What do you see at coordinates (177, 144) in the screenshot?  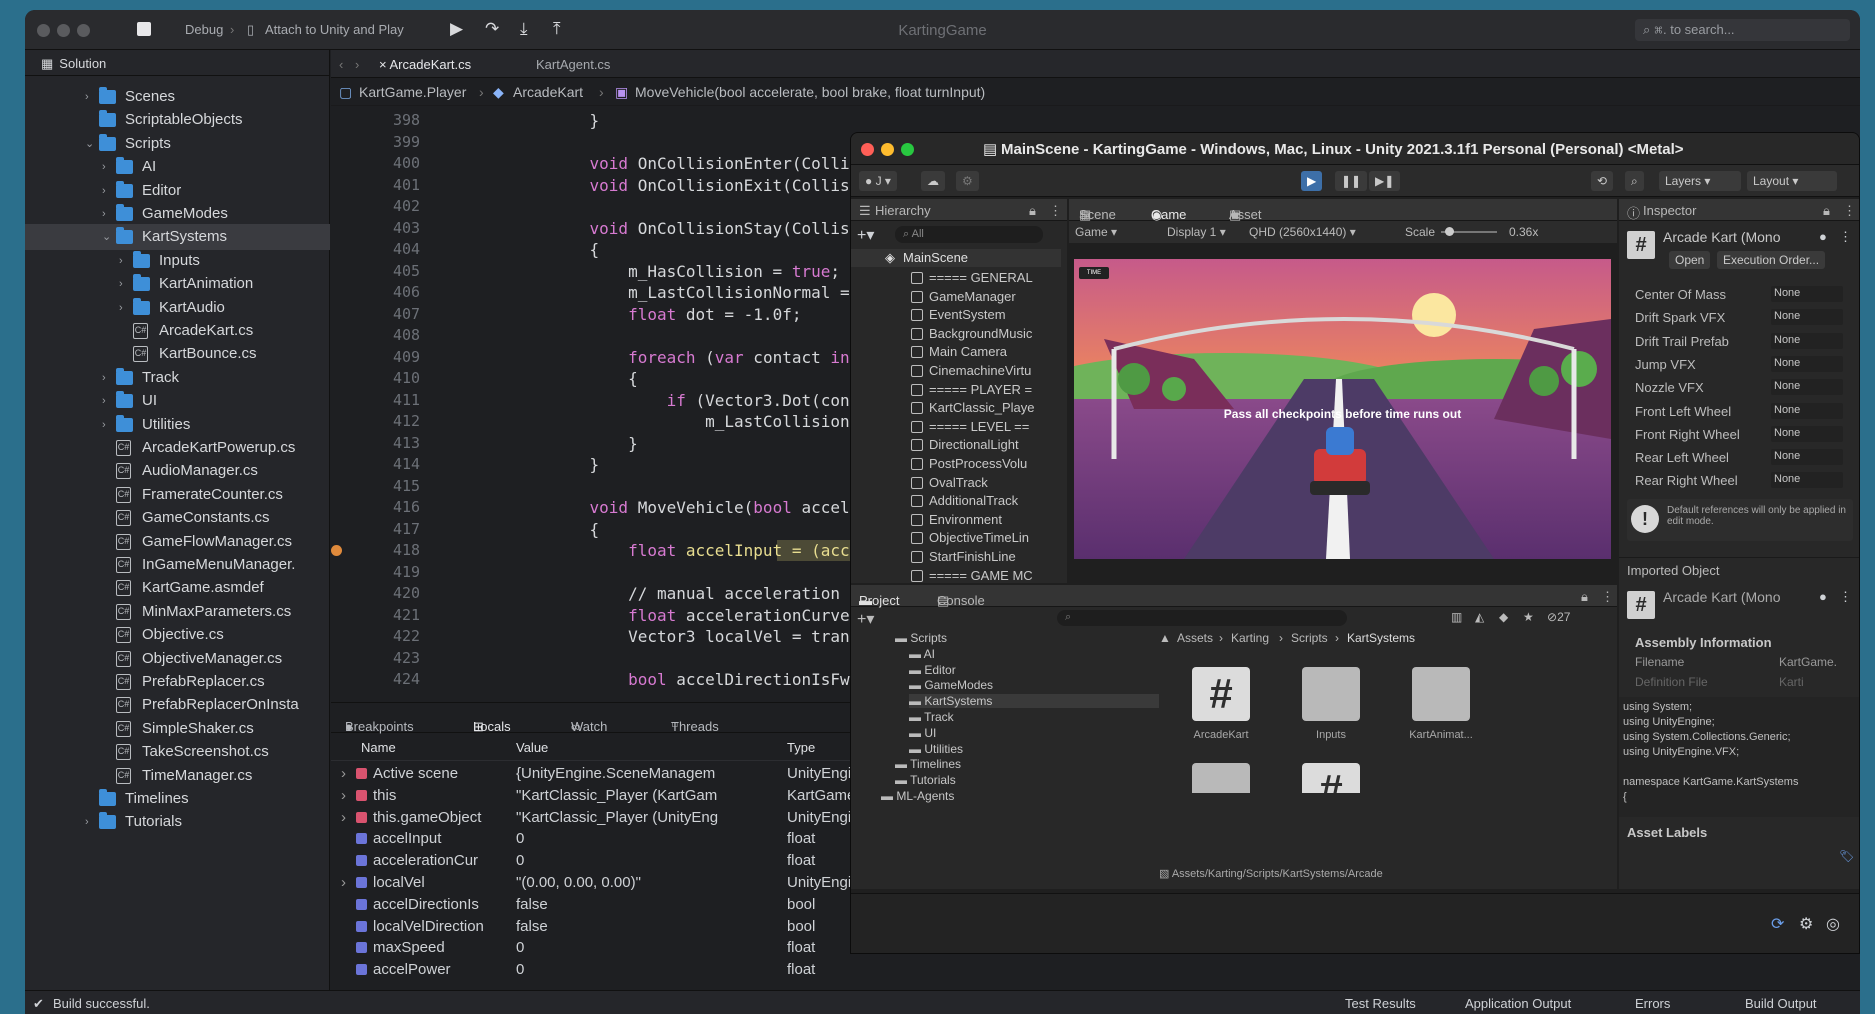 I see `tree-item: ⌄ Scripts` at bounding box center [177, 144].